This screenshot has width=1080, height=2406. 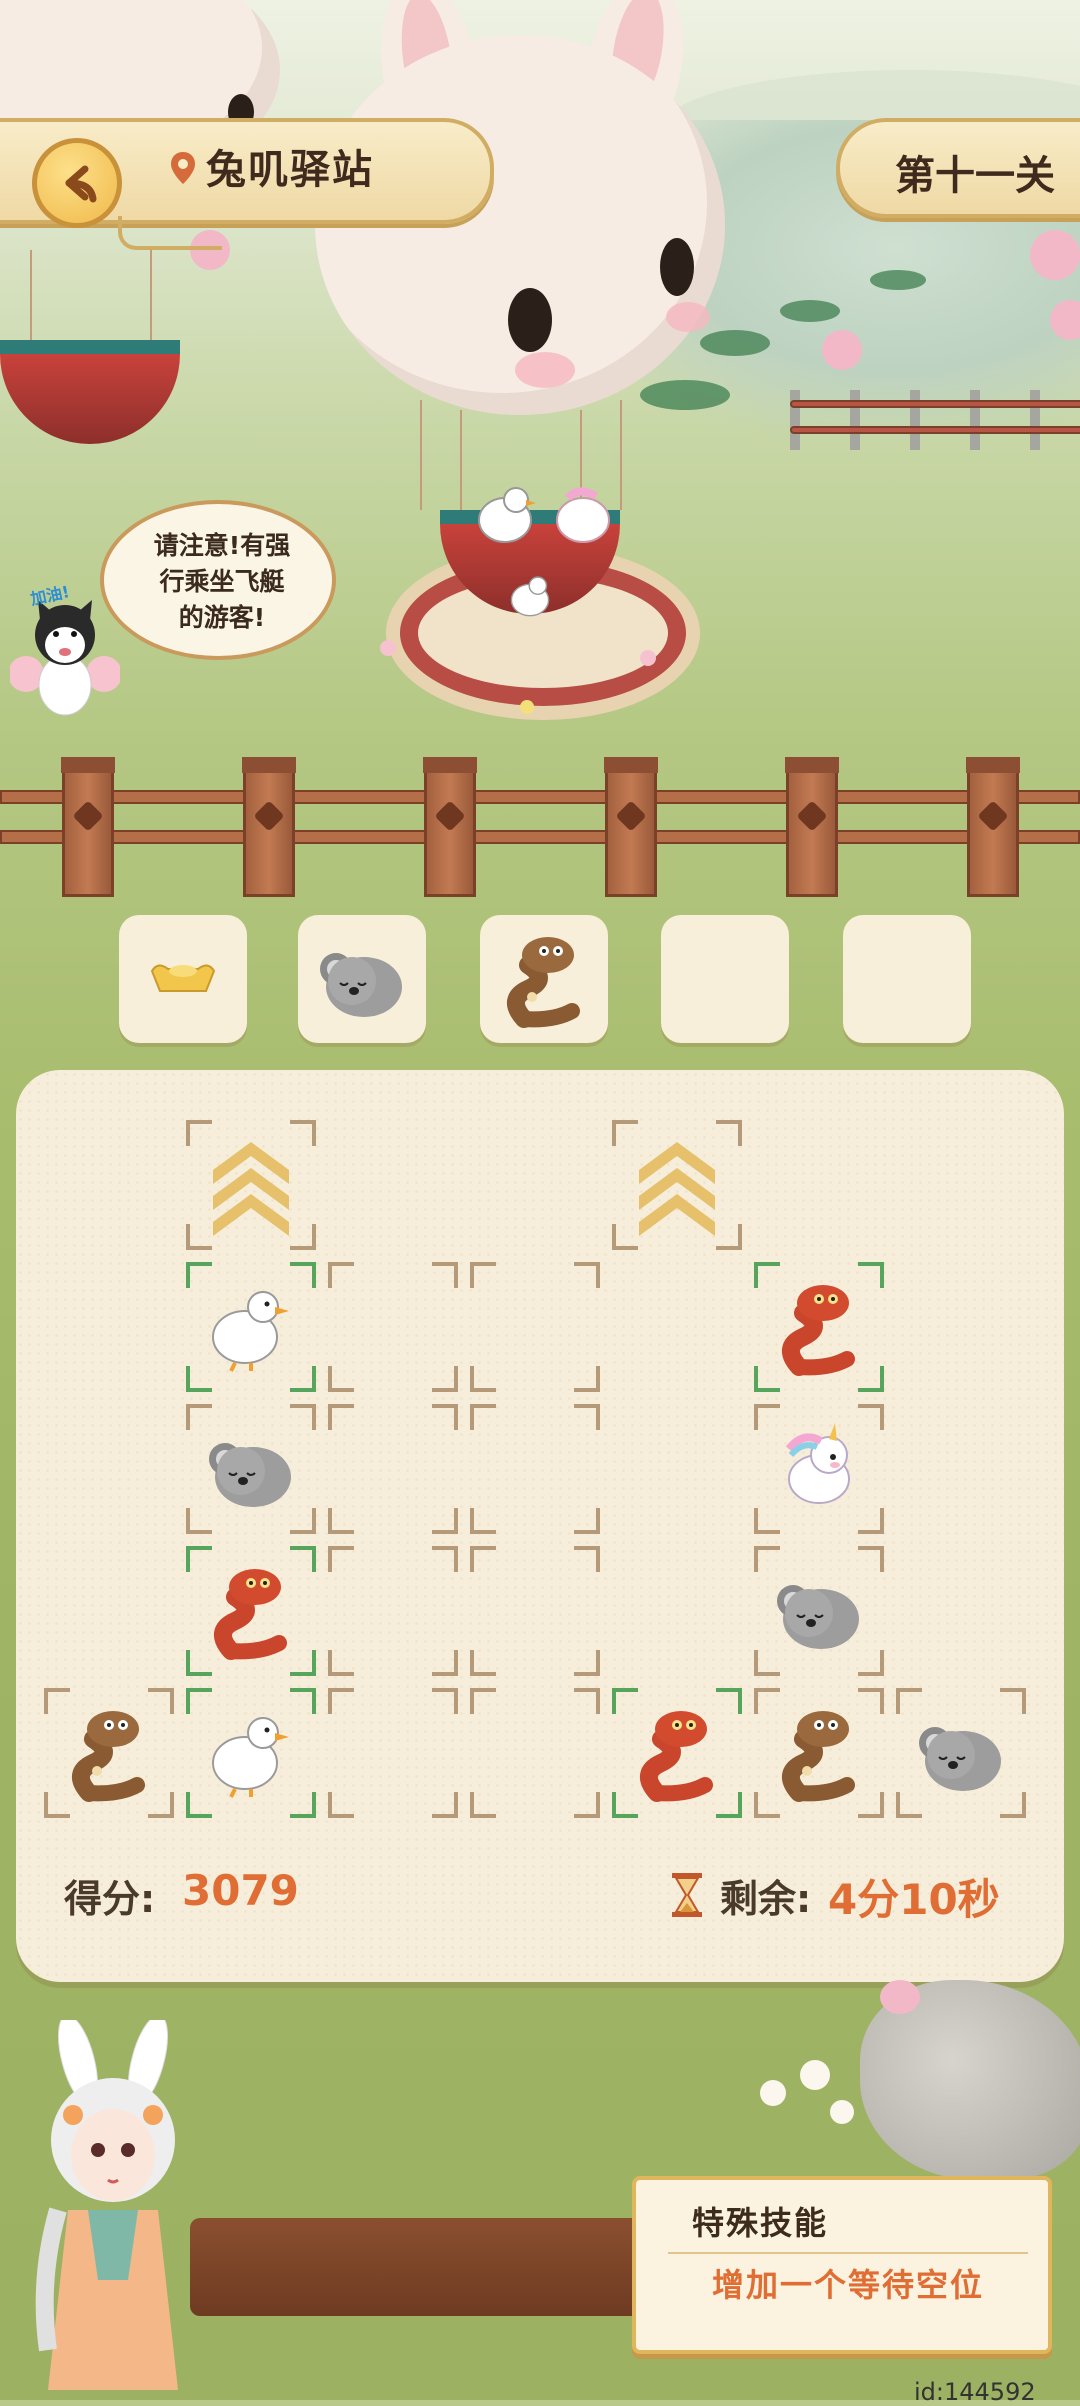 What do you see at coordinates (170, 233) in the screenshot?
I see `banner-tassel` at bounding box center [170, 233].